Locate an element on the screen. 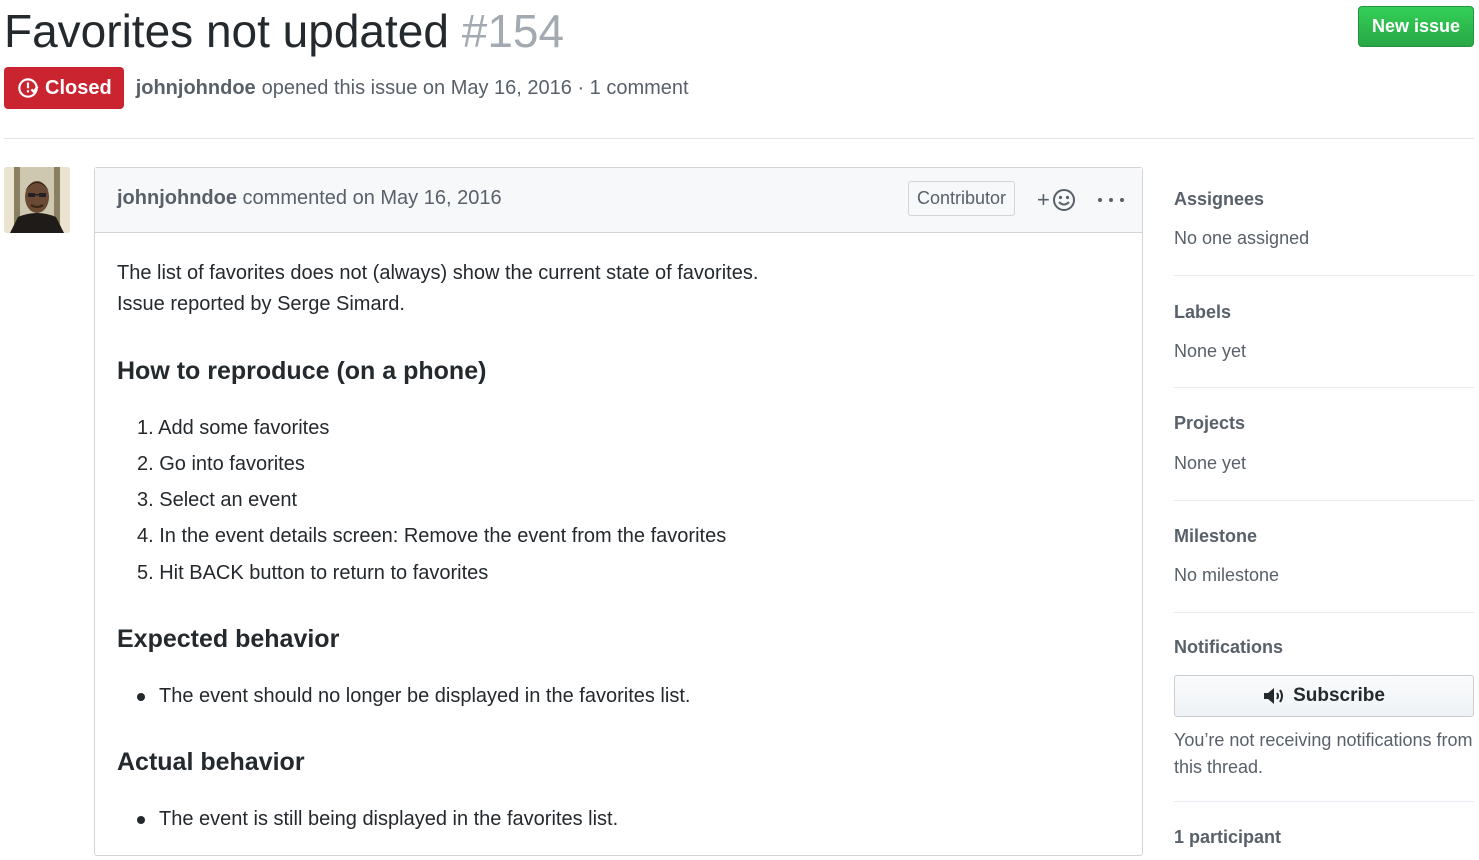 Image resolution: width=1479 pixels, height=860 pixels. body-line: Issue reported by Serge Simard. is located at coordinates (261, 304).